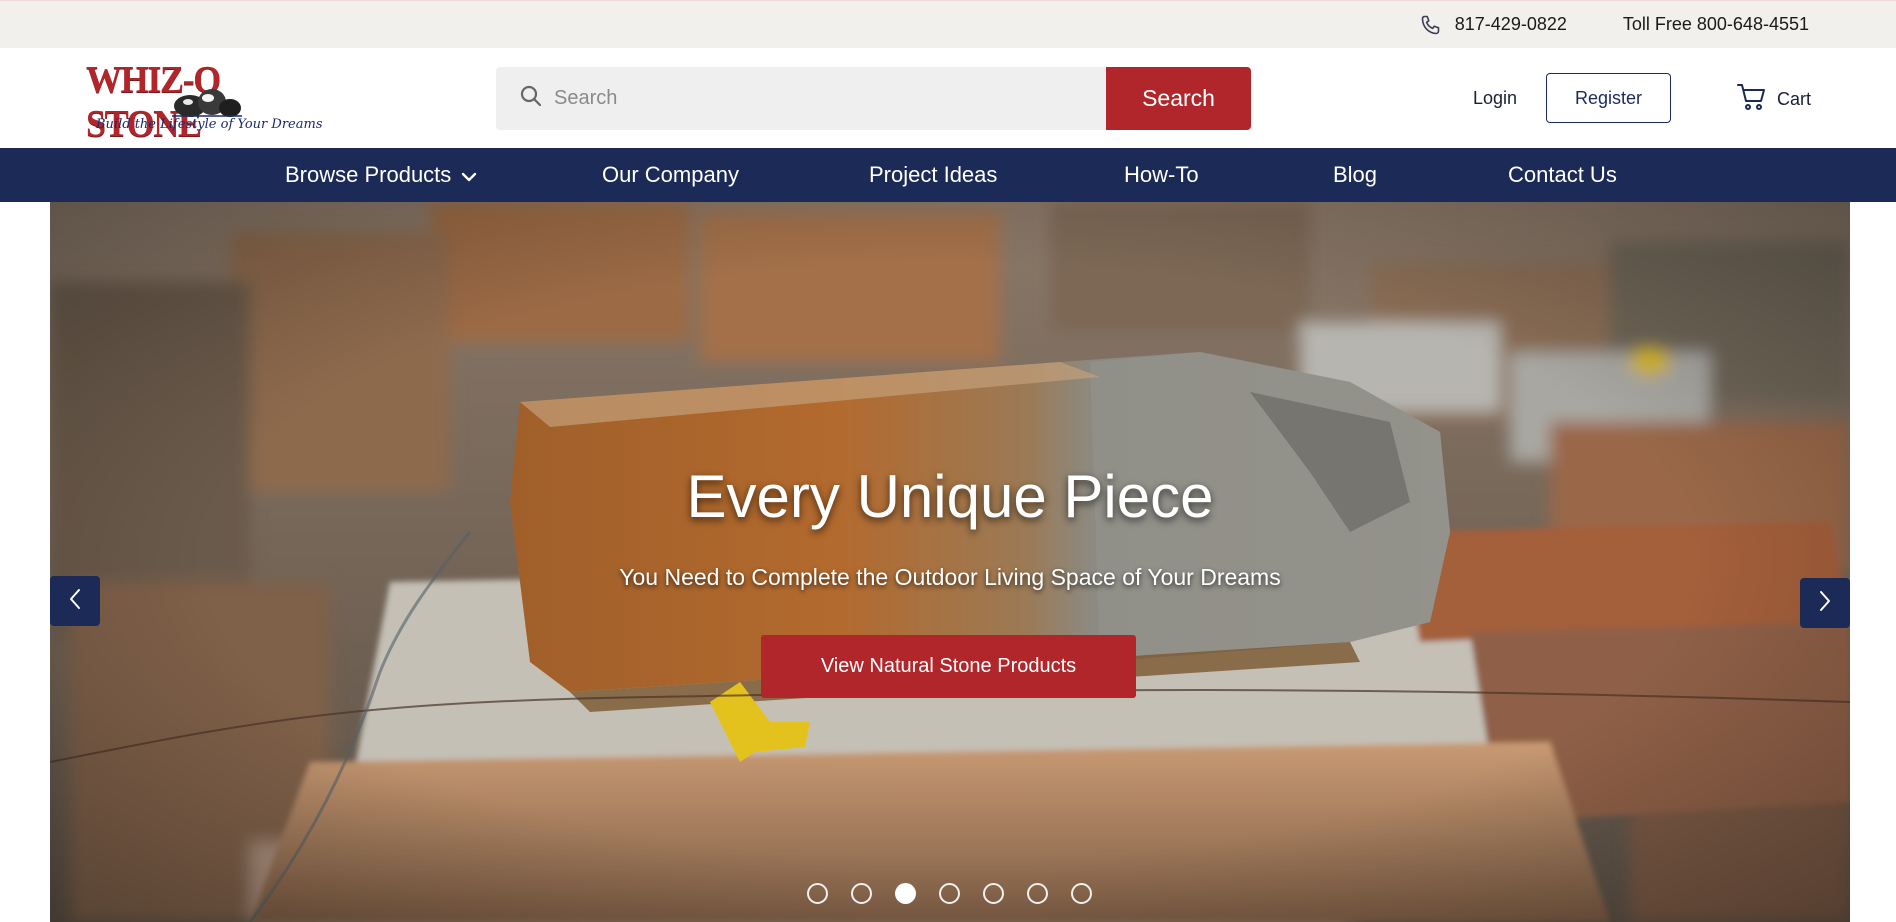  I want to click on nav-label: Project Ideas, so click(933, 174).